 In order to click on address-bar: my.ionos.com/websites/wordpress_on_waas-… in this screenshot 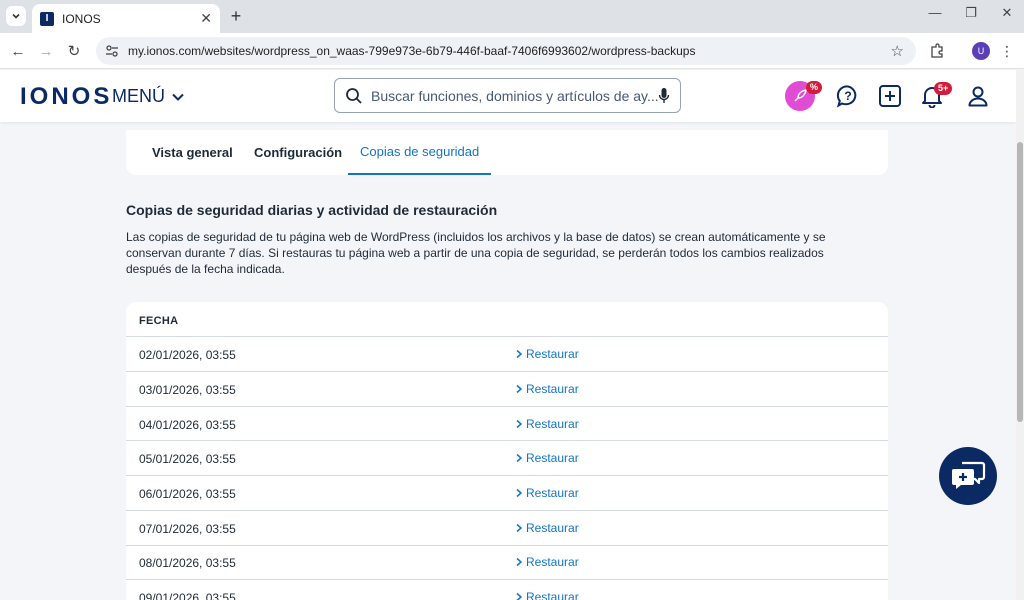, I will do `click(506, 51)`.